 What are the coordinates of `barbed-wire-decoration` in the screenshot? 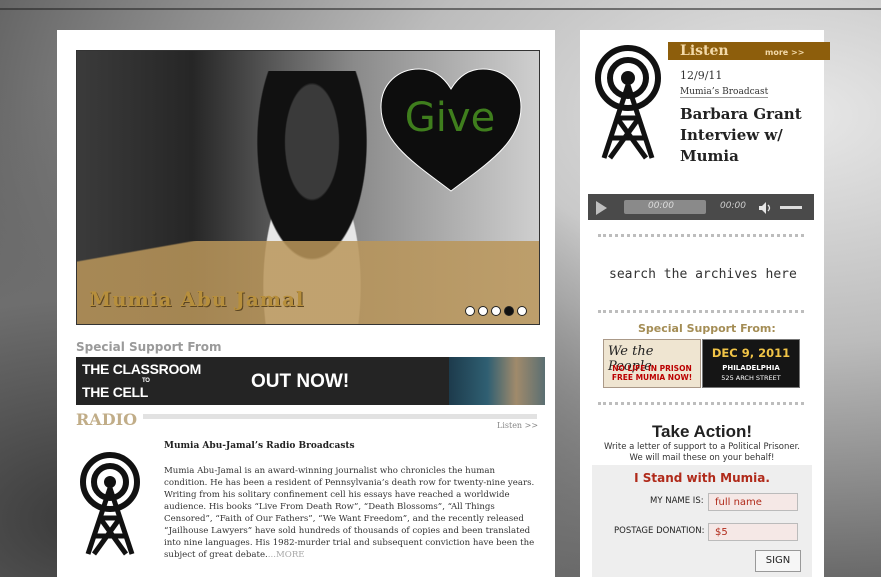 It's located at (440, 9).